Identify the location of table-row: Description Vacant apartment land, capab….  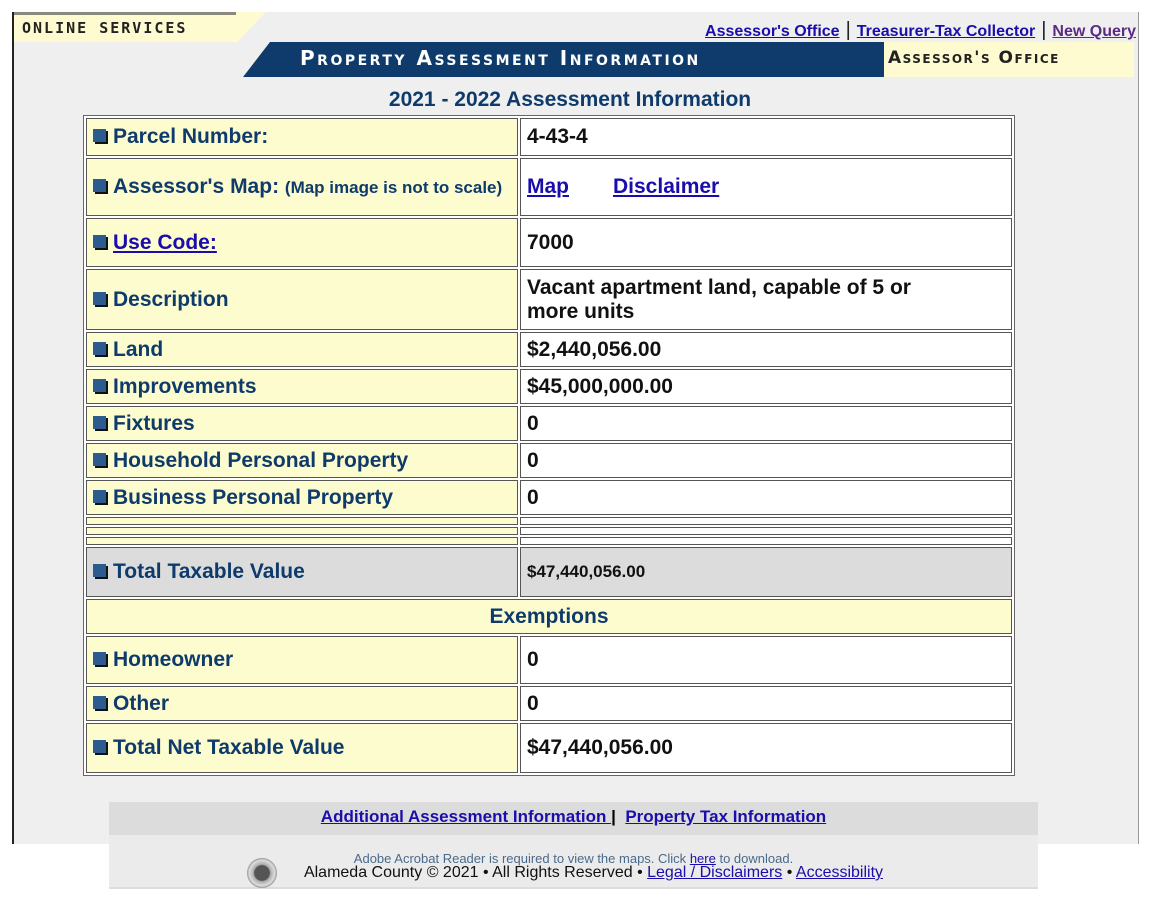
(549, 299).